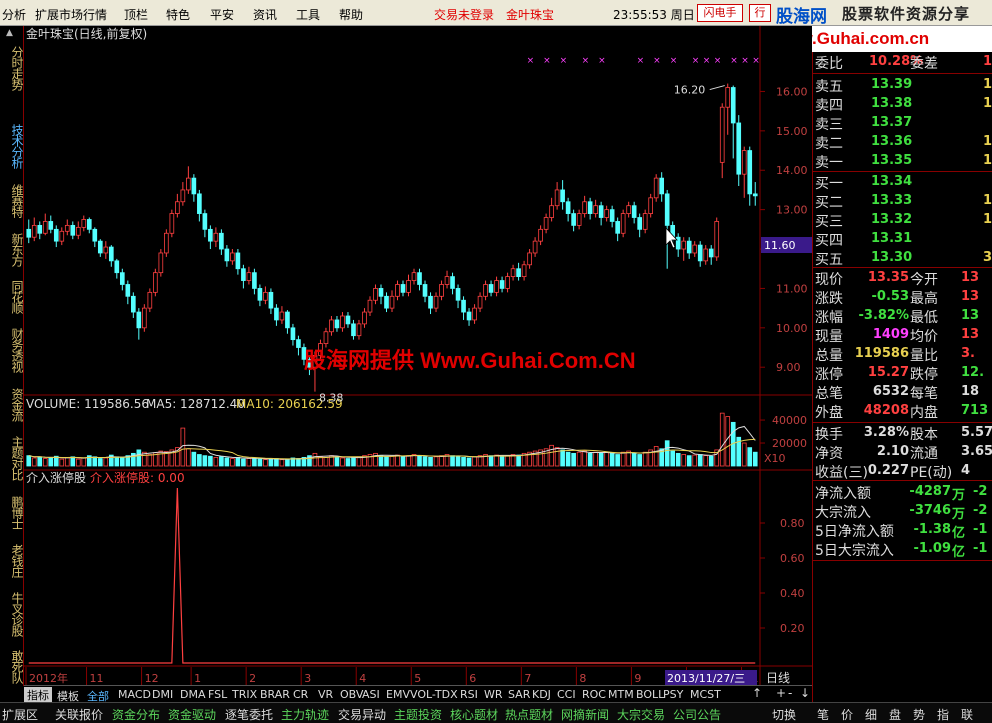  I want to click on logo-brand: 股海网, so click(801, 17).